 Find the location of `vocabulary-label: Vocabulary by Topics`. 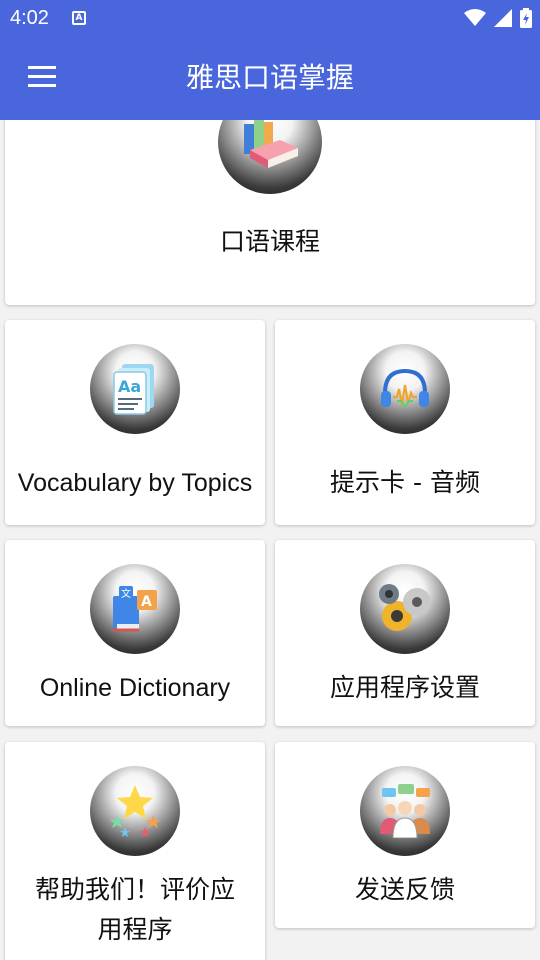

vocabulary-label: Vocabulary by Topics is located at coordinates (135, 483).